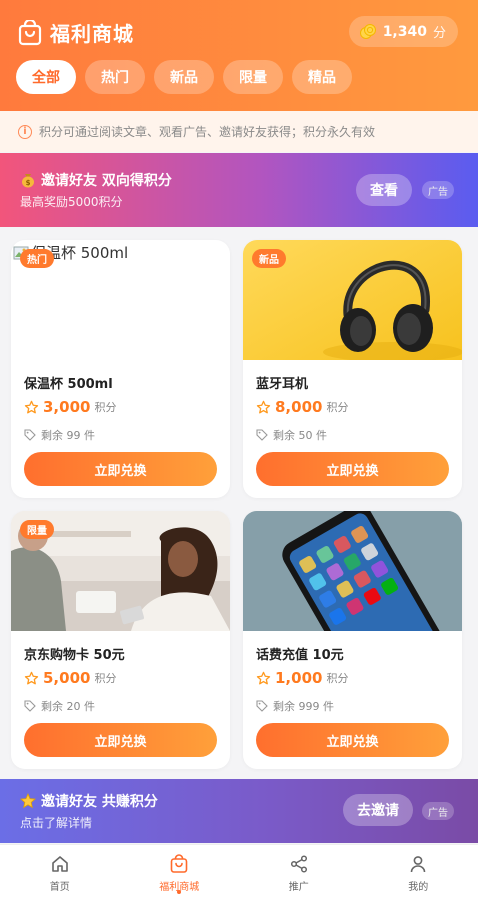  What do you see at coordinates (67, 407) in the screenshot?
I see `price-value: 3,000` at bounding box center [67, 407].